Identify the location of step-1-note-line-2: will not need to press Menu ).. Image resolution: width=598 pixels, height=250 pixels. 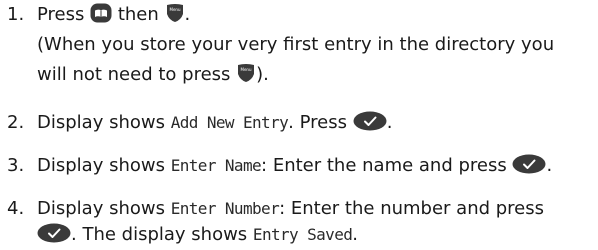
(134, 75).